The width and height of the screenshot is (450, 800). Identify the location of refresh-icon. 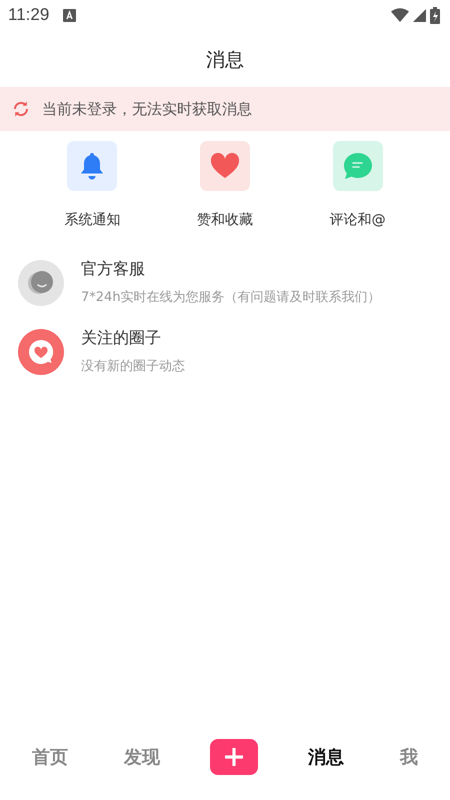
(21, 109).